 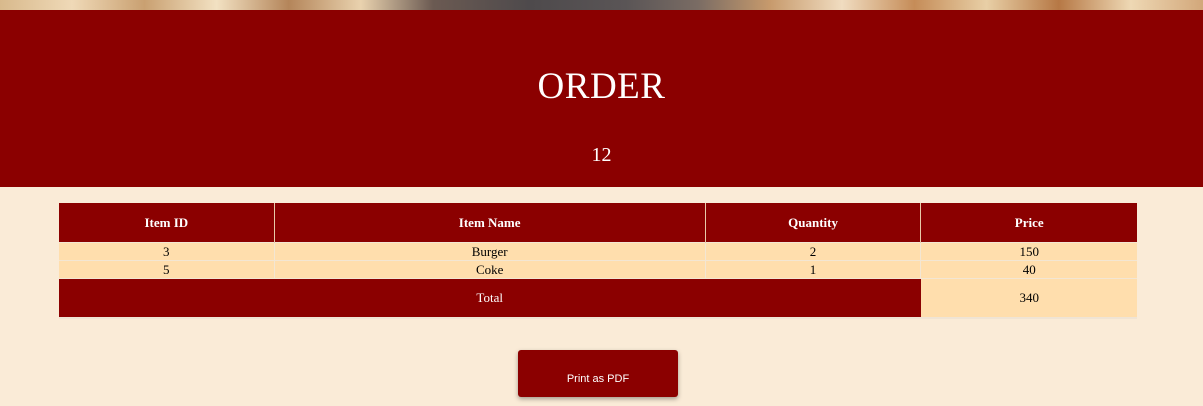 I want to click on table-header-row: Item ID Item Name Quantity Price, so click(x=598, y=223).